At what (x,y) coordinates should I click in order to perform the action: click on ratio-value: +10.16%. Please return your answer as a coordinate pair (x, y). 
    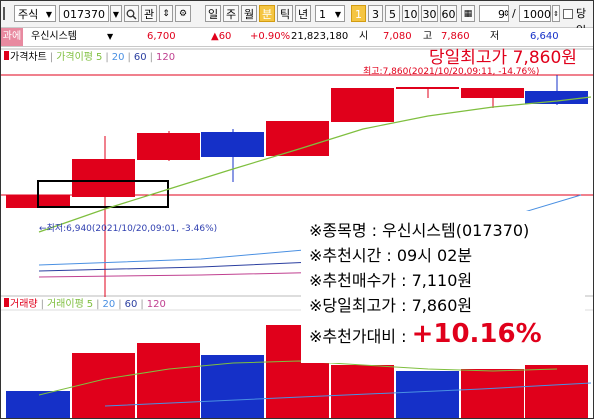
    Looking at the image, I should click on (476, 334).